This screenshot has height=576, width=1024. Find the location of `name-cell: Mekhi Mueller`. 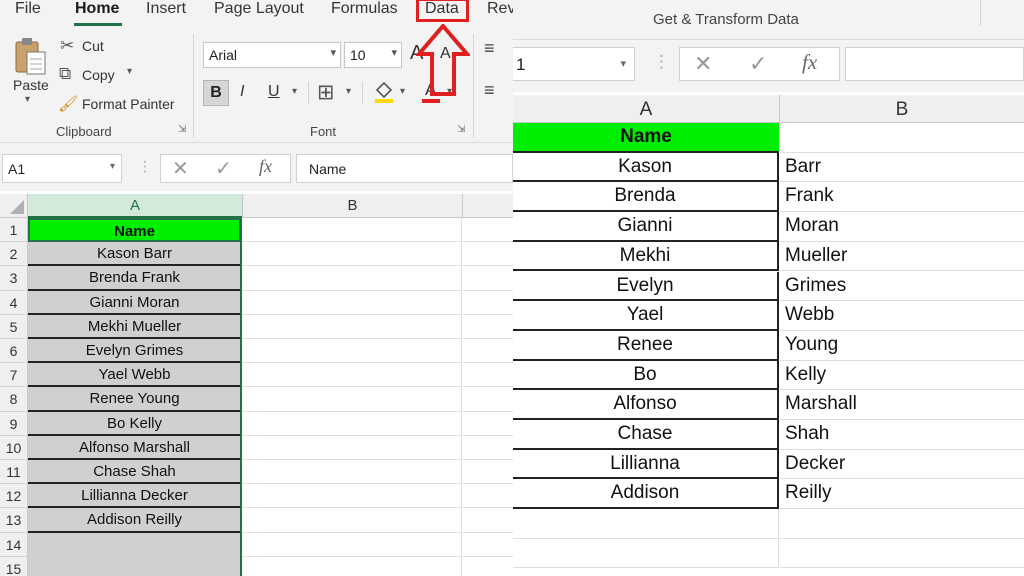

name-cell: Mekhi Mueller is located at coordinates (134, 326).